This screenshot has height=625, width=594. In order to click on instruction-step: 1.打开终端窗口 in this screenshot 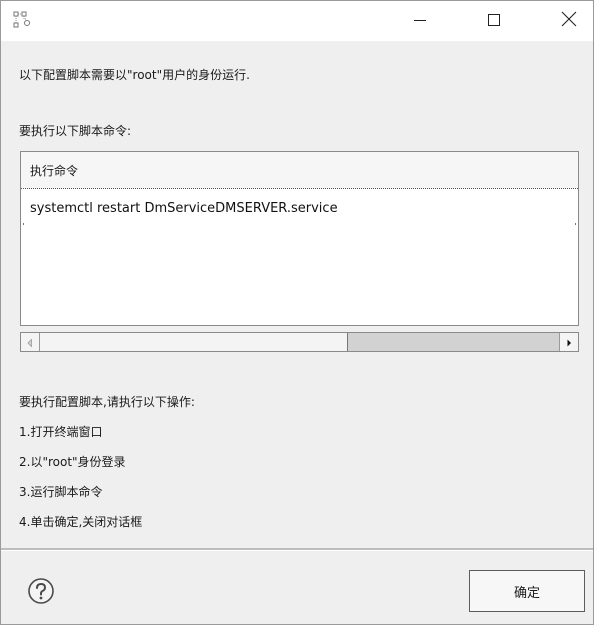, I will do `click(61, 432)`.